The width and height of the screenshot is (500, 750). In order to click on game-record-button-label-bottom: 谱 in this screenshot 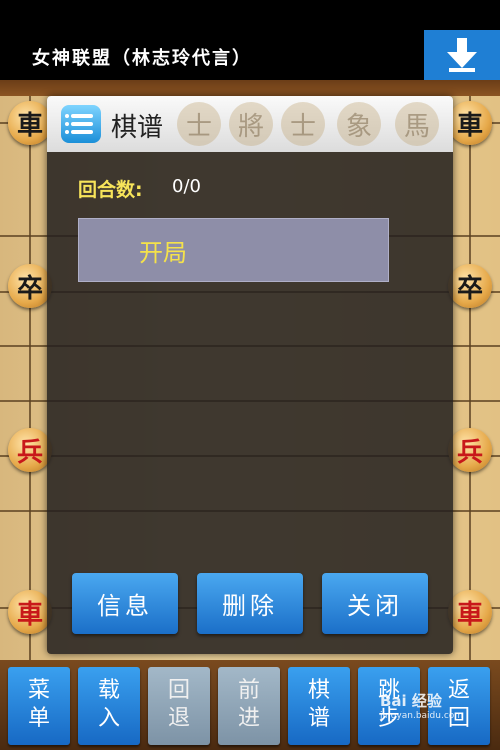, I will do `click(318, 718)`.